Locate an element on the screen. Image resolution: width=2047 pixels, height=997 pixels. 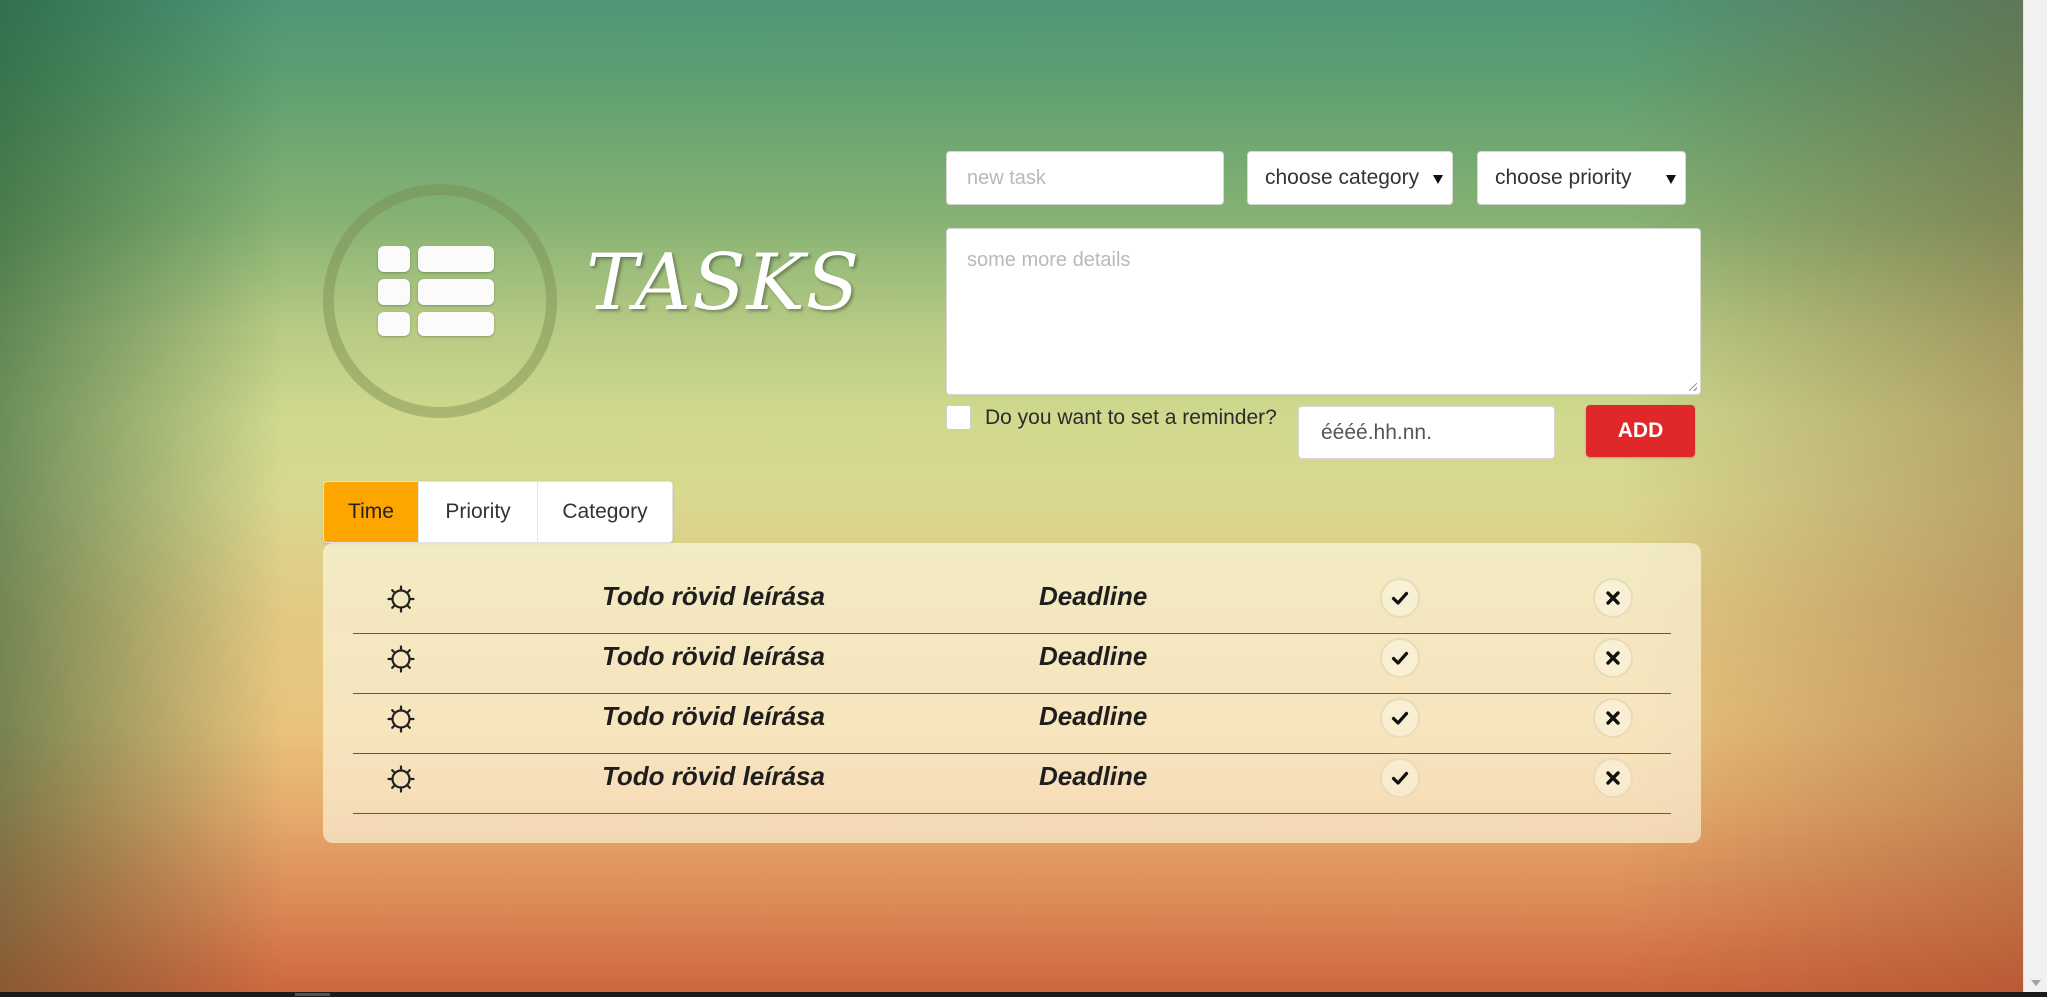
scroll-down-arrow-icon is located at coordinates (2036, 983).